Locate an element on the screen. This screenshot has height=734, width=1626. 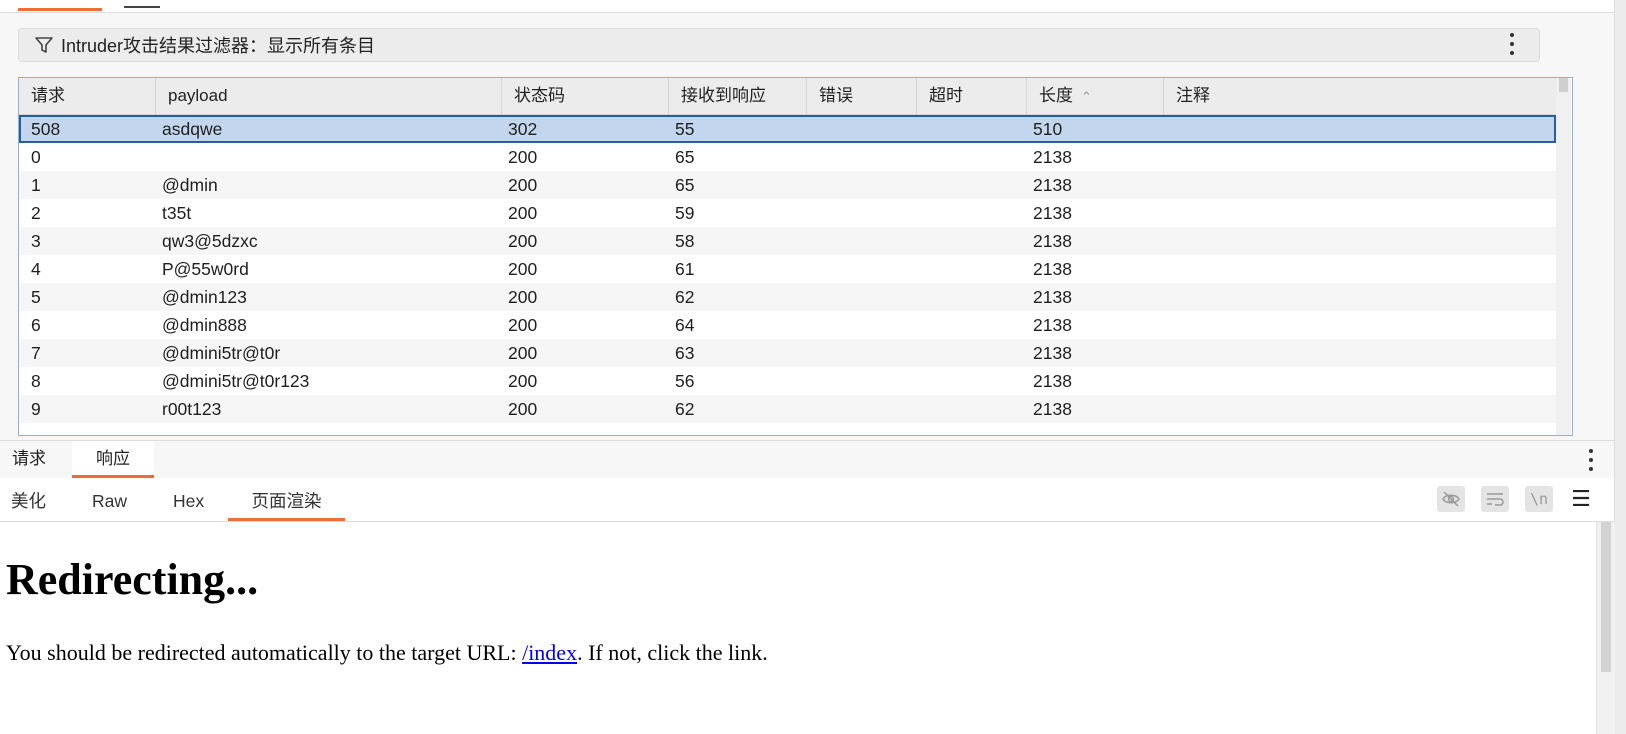
filter-icon is located at coordinates (44, 45).